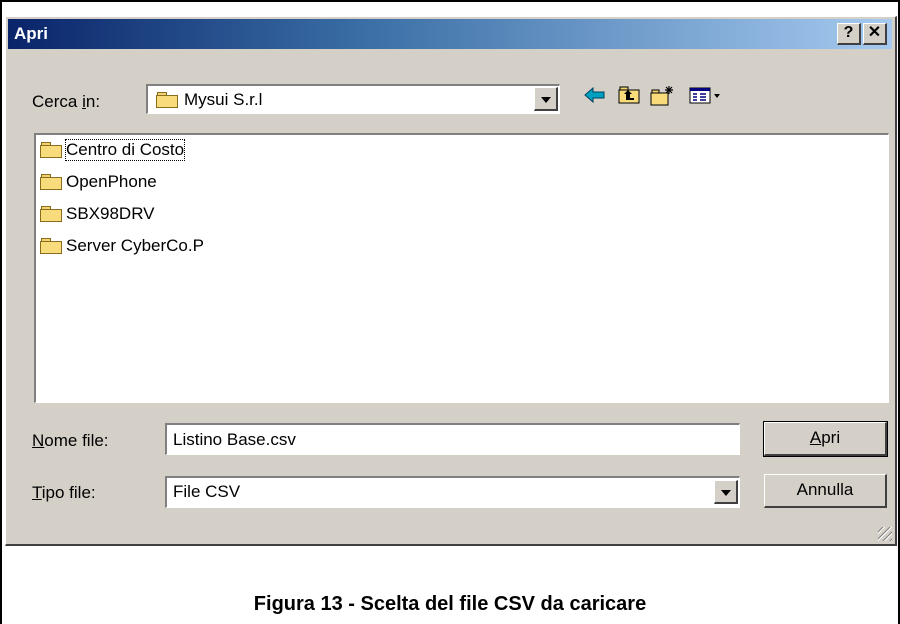 This screenshot has width=900, height=624. I want to click on window-title: Apri, so click(31, 33).